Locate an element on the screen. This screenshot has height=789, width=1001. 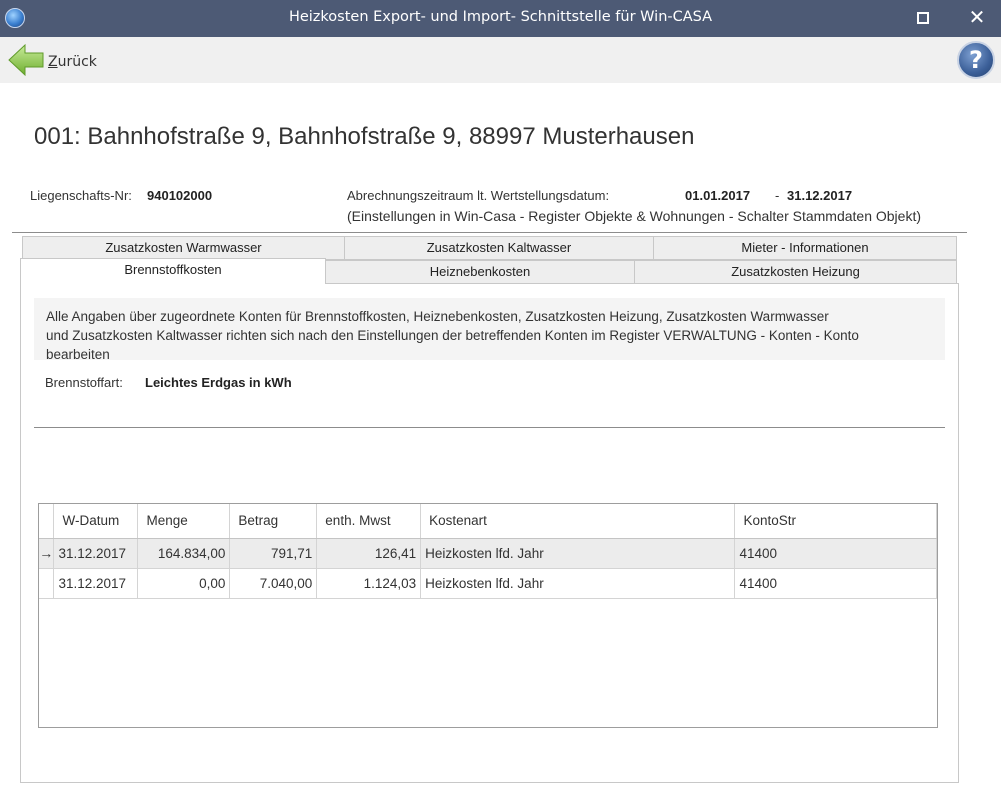
tab-zusatzkosten-heizung: Zusatzkosten Heizung is located at coordinates (795, 272).